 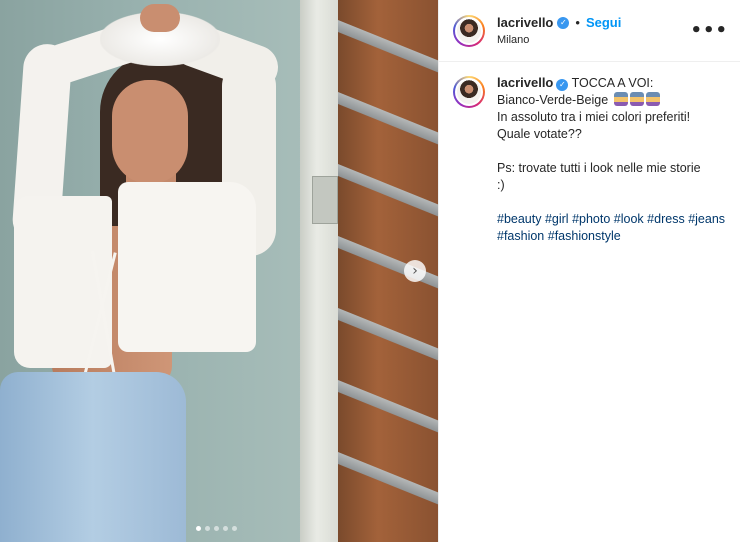 What do you see at coordinates (525, 22) in the screenshot?
I see `author-username: lacrivello` at bounding box center [525, 22].